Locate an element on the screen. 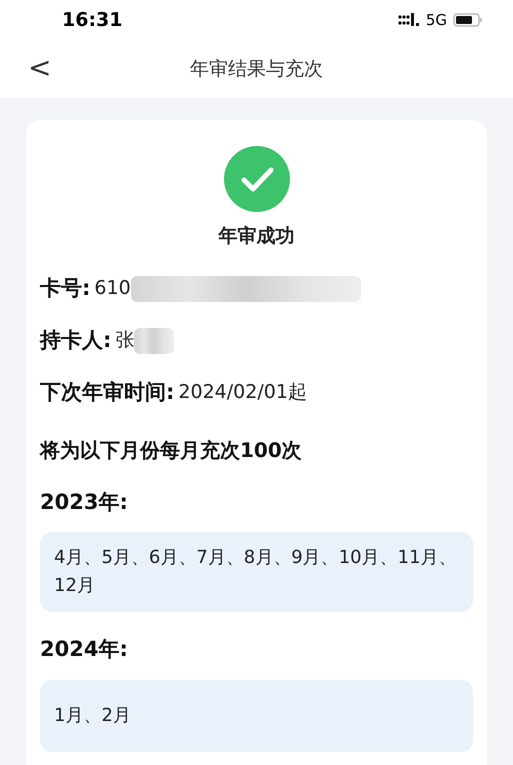  success-check-icon is located at coordinates (257, 179).